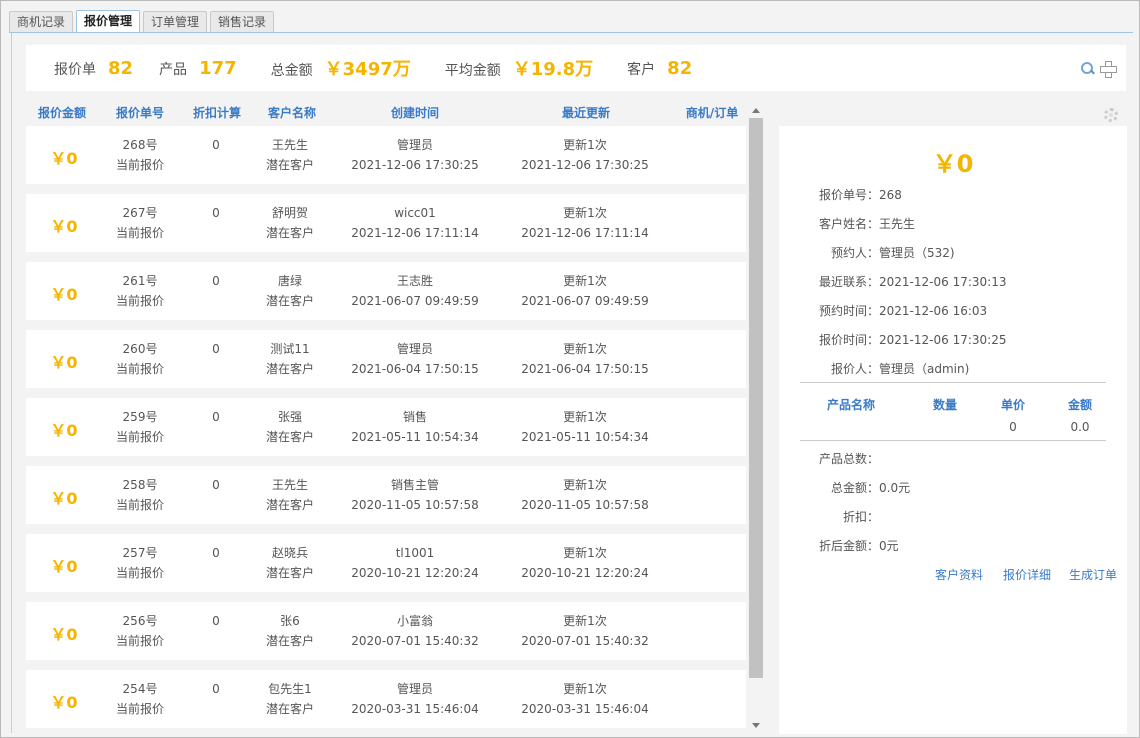 Image resolution: width=1140 pixels, height=738 pixels. Describe the element at coordinates (415, 689) in the screenshot. I see `row-creator: 管理员` at that location.